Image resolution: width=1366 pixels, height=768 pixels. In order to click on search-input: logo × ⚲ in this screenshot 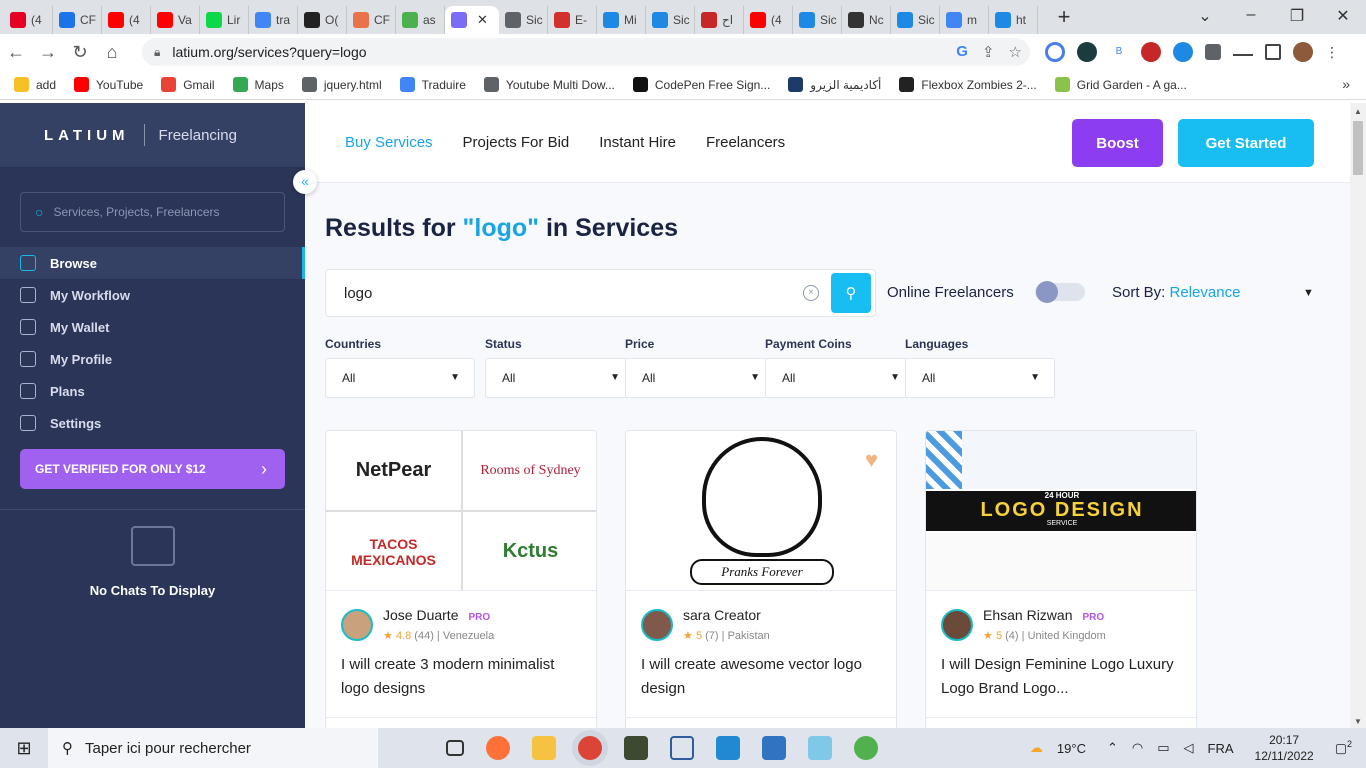, I will do `click(600, 293)`.